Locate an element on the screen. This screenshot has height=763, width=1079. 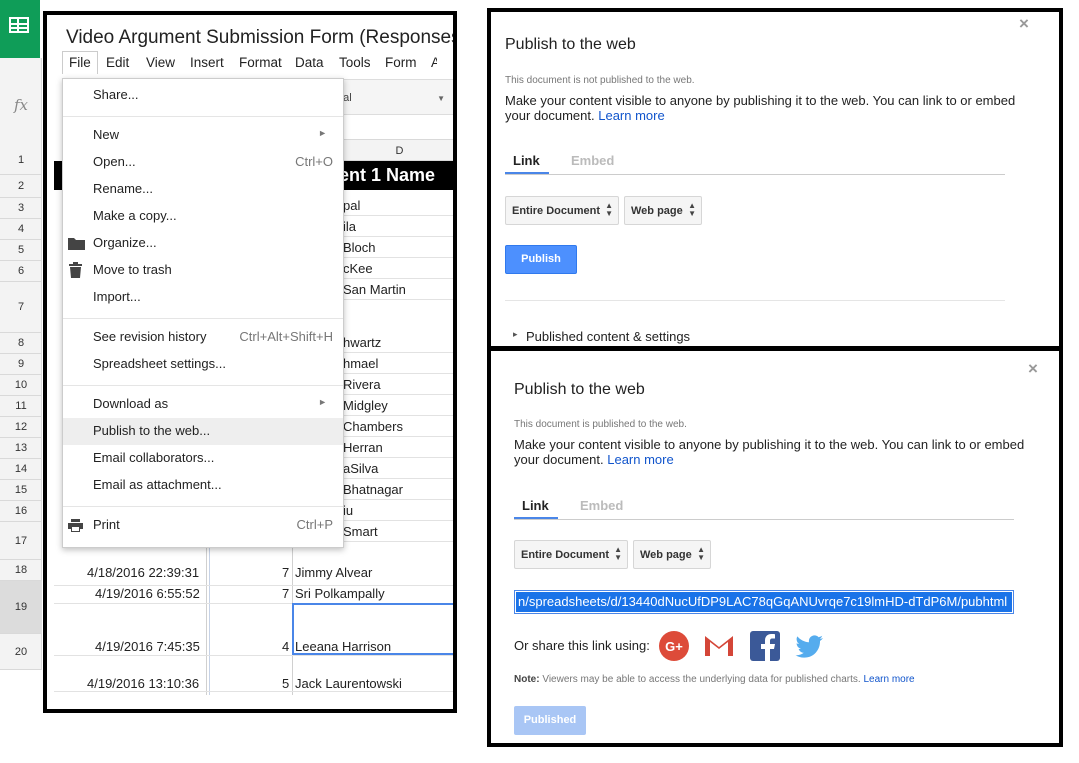
name-cell: hmael is located at coordinates (360, 363).